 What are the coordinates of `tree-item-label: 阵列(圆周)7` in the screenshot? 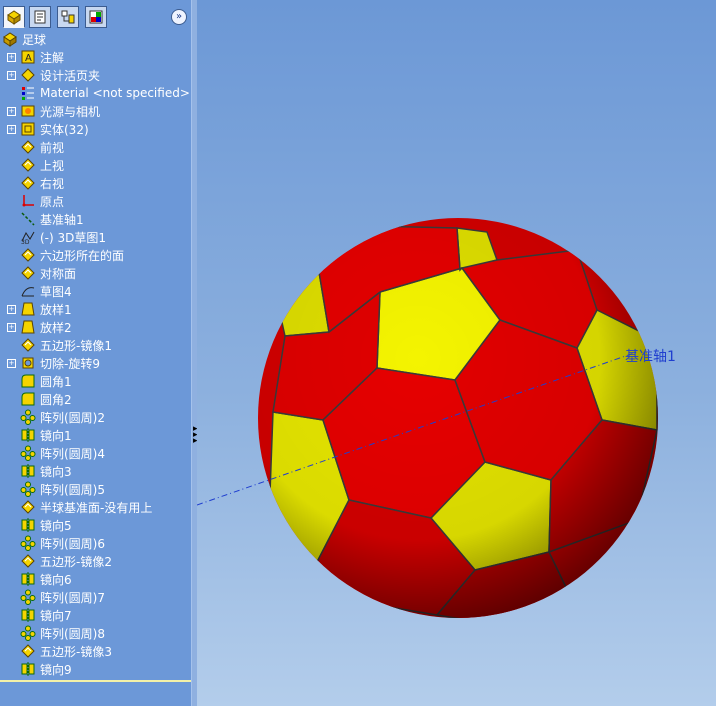 It's located at (72, 597).